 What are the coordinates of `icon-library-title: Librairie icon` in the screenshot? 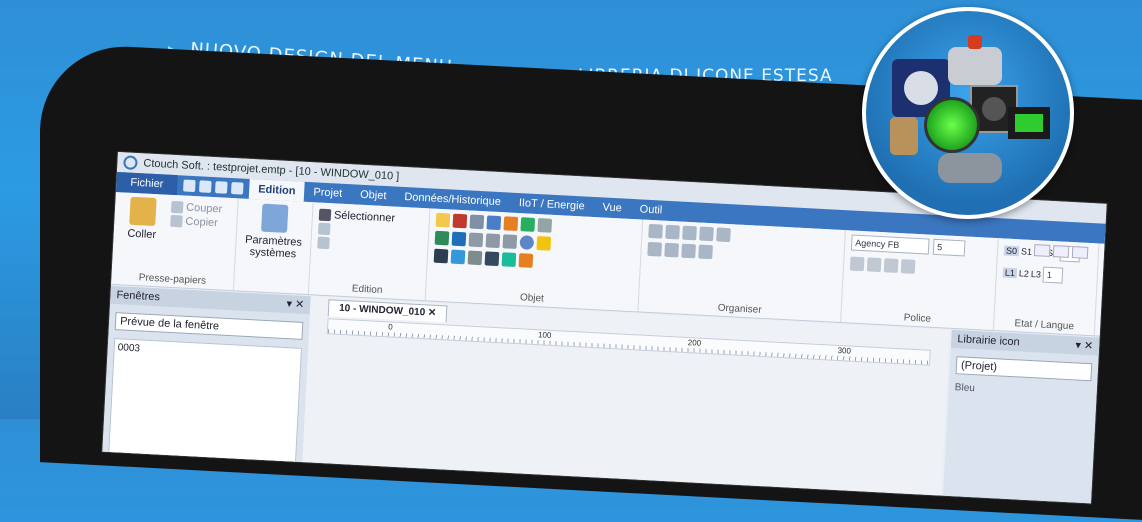 It's located at (988, 341).